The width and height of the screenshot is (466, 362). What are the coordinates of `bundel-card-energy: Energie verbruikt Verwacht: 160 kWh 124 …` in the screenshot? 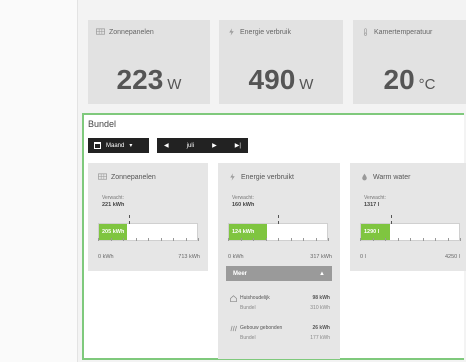 It's located at (279, 261).